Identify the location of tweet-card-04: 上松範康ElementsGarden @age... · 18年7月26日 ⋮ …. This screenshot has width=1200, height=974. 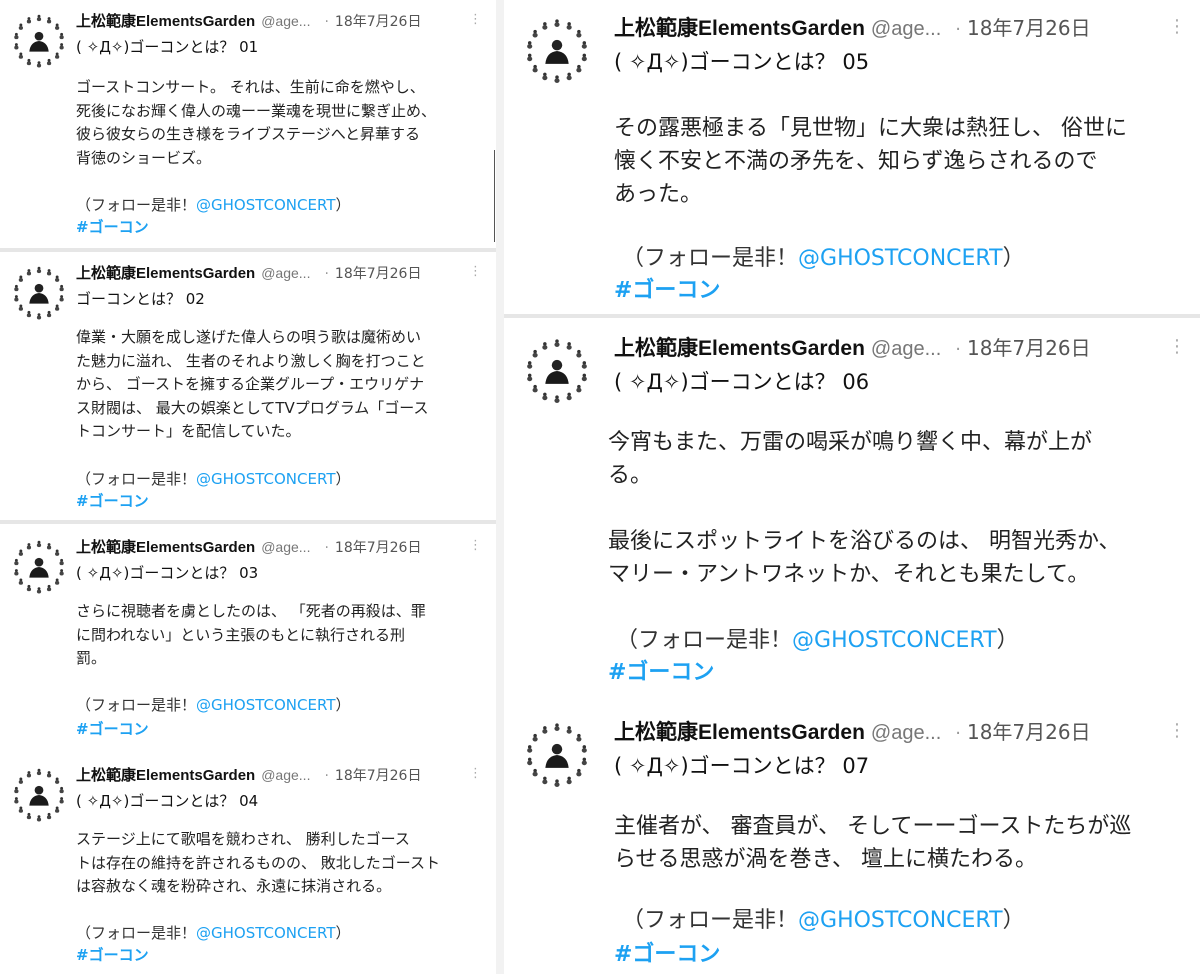
(248, 864).